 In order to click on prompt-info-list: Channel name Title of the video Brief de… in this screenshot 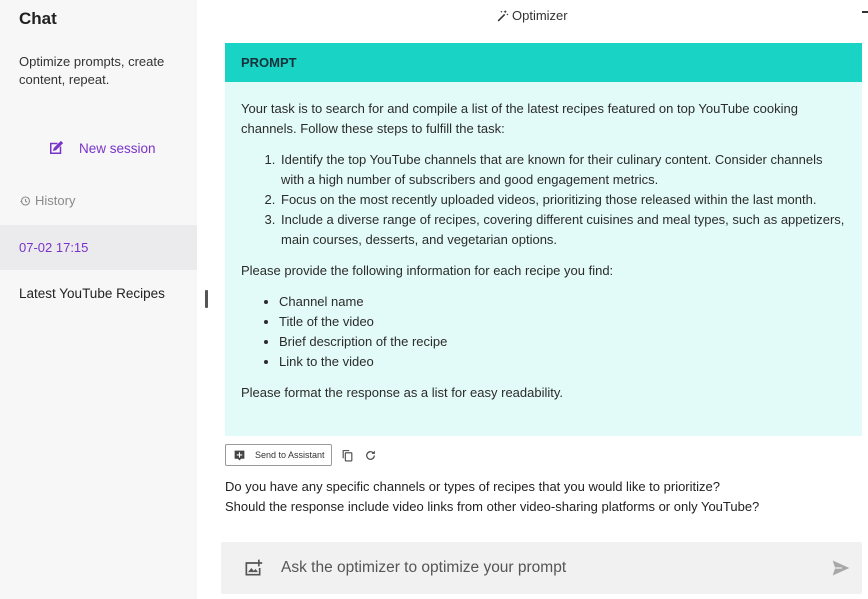, I will do `click(554, 332)`.